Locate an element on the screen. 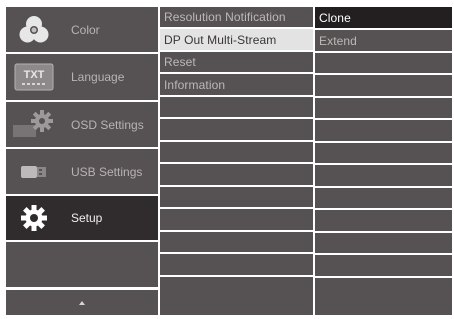 The height and width of the screenshot is (319, 454). main-menu-item-label: Color is located at coordinates (85, 29).